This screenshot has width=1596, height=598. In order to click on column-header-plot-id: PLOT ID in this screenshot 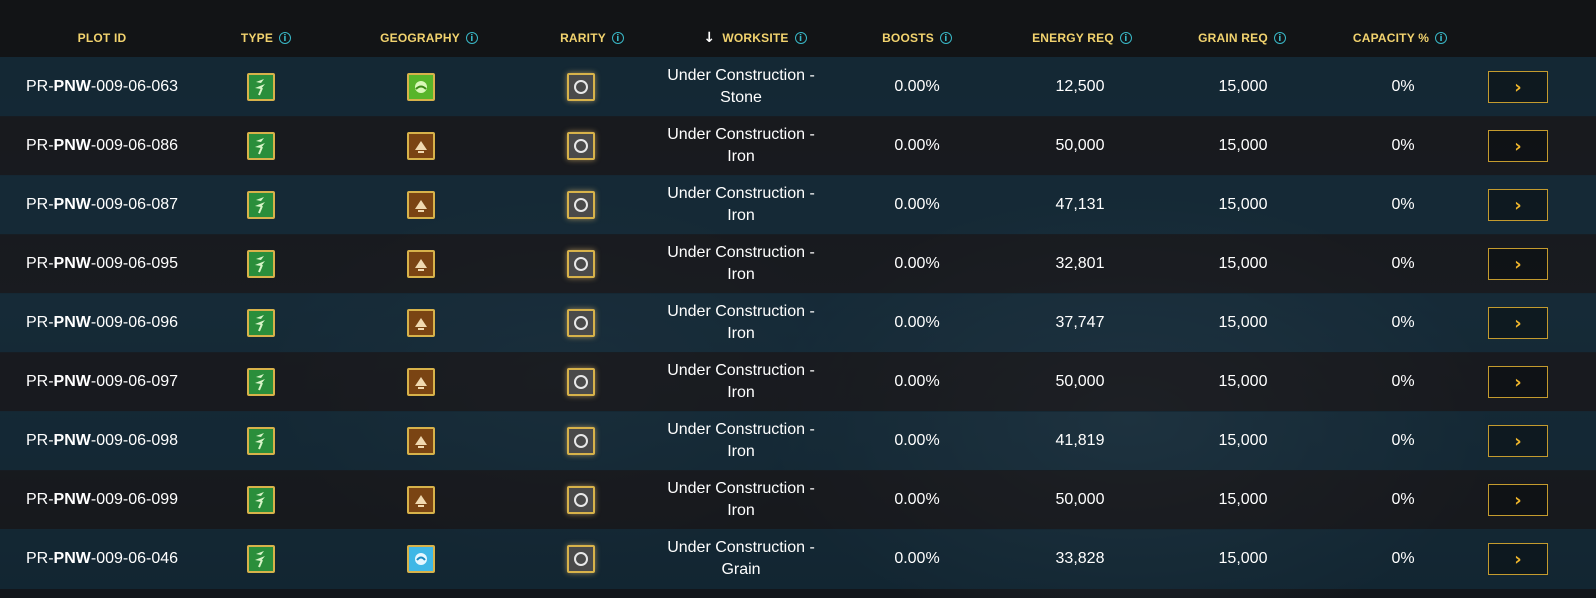, I will do `click(102, 38)`.